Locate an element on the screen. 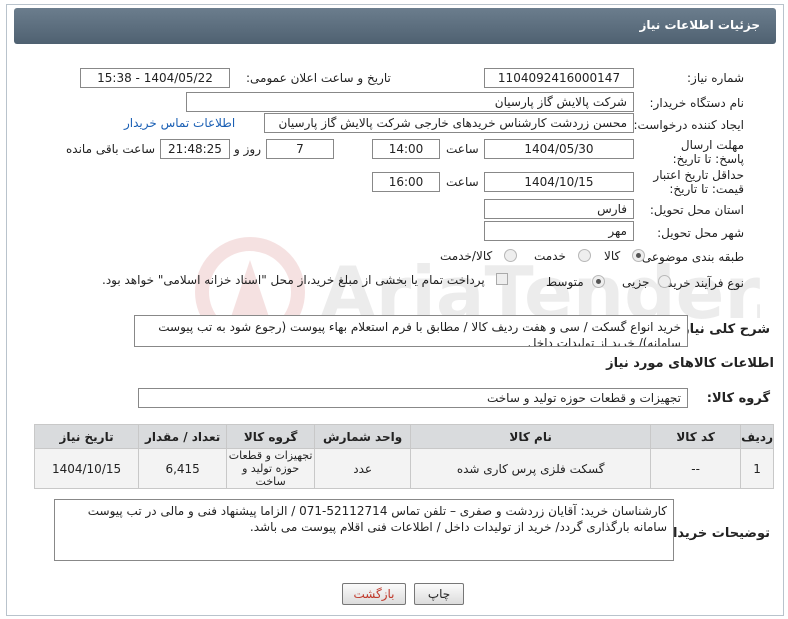 The height and width of the screenshot is (619, 788). buyer-org-field: شرکت پالایش گاز پارسیان is located at coordinates (410, 102).